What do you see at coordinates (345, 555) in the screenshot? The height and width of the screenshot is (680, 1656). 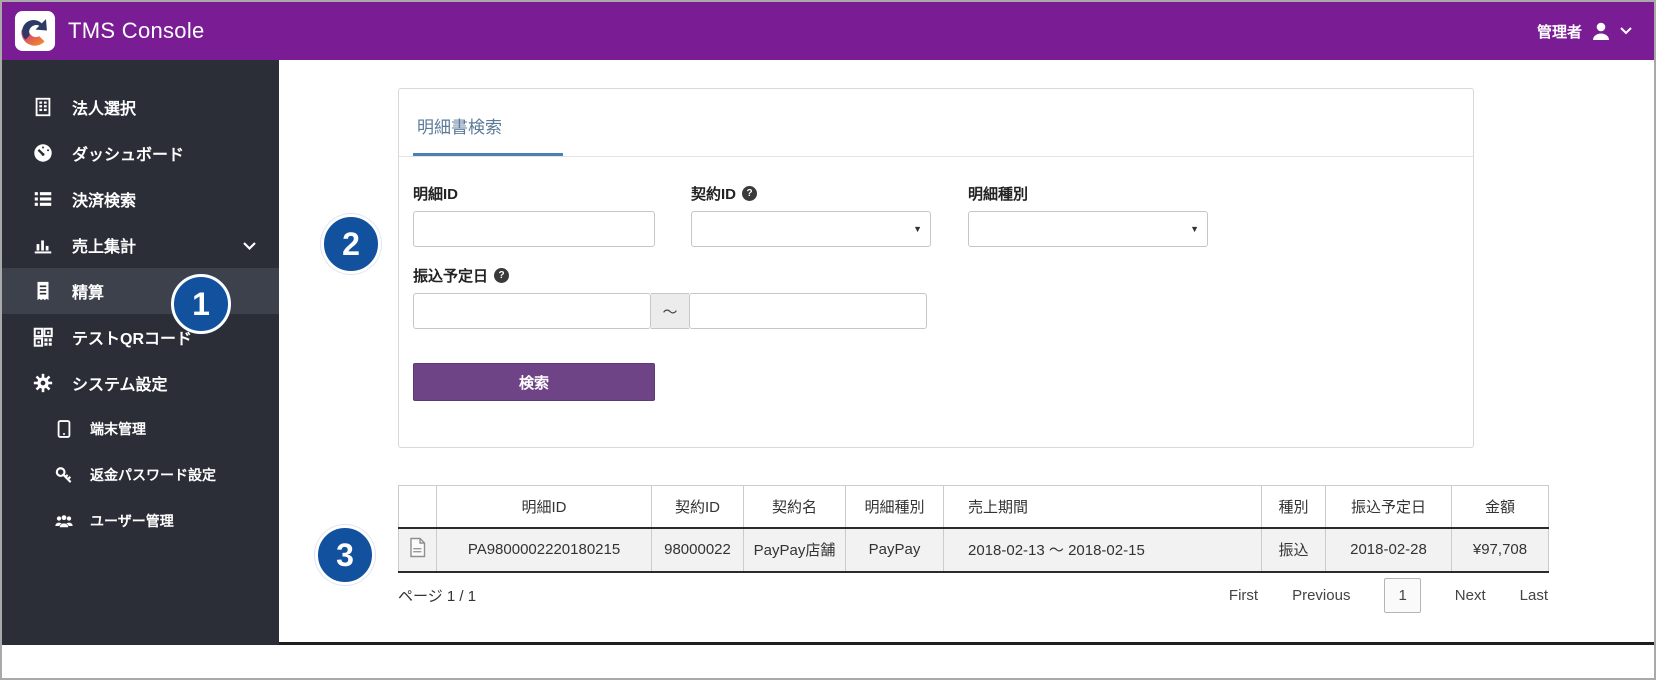 I see `annotation-circle-3: 3` at bounding box center [345, 555].